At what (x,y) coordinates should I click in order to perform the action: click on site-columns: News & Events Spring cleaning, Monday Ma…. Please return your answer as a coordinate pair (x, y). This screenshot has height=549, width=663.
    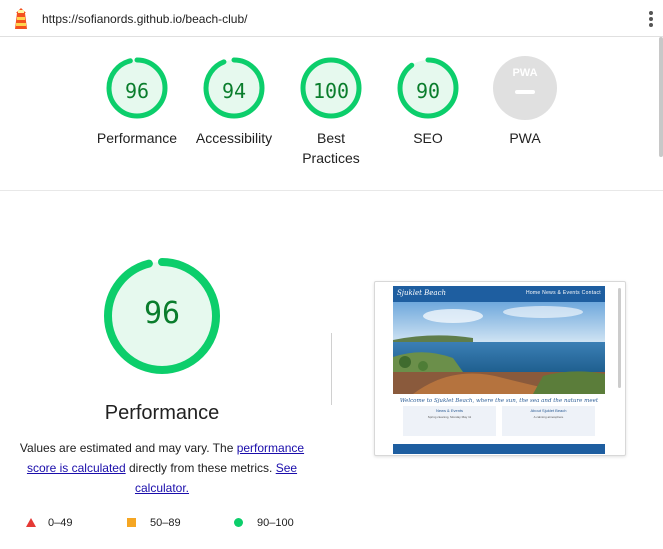
    Looking at the image, I should click on (499, 421).